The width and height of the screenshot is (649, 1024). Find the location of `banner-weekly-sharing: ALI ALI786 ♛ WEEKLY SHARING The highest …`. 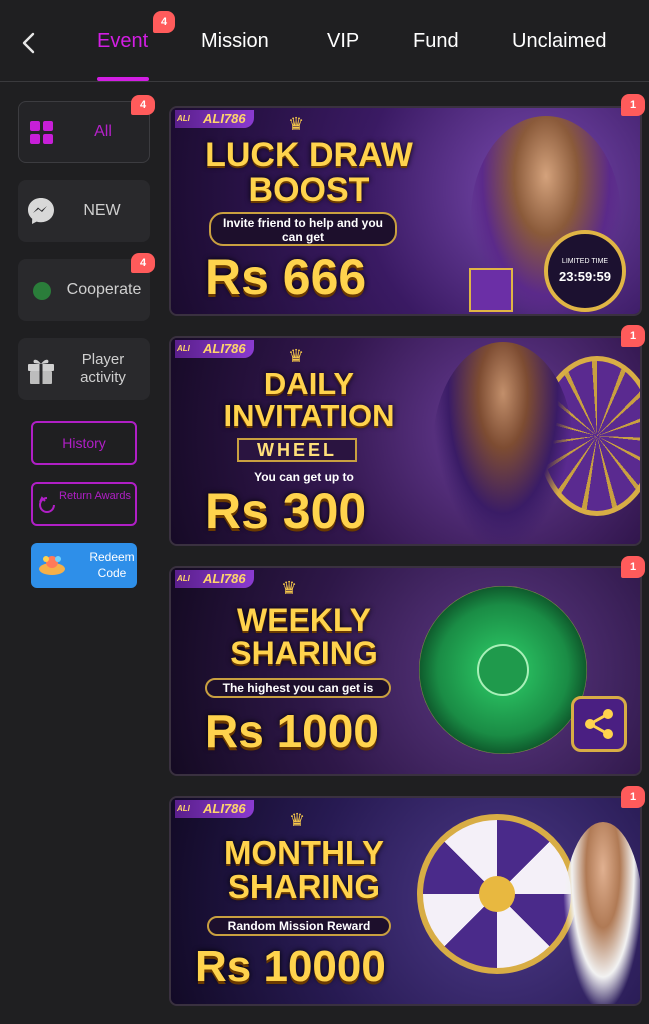

banner-weekly-sharing: ALI ALI786 ♛ WEEKLY SHARING The highest … is located at coordinates (405, 671).